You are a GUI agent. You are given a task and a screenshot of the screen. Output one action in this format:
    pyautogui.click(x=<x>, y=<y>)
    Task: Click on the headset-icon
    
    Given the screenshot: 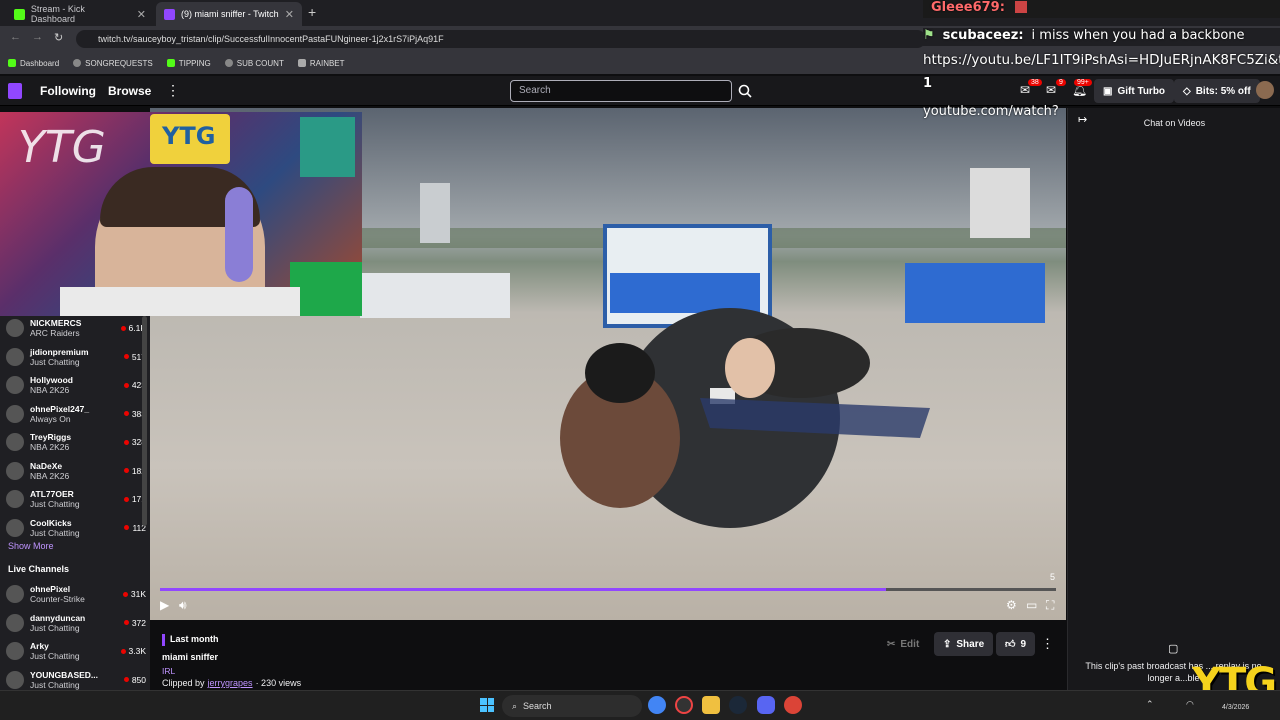 What is the action you would take?
    pyautogui.click(x=239, y=234)
    